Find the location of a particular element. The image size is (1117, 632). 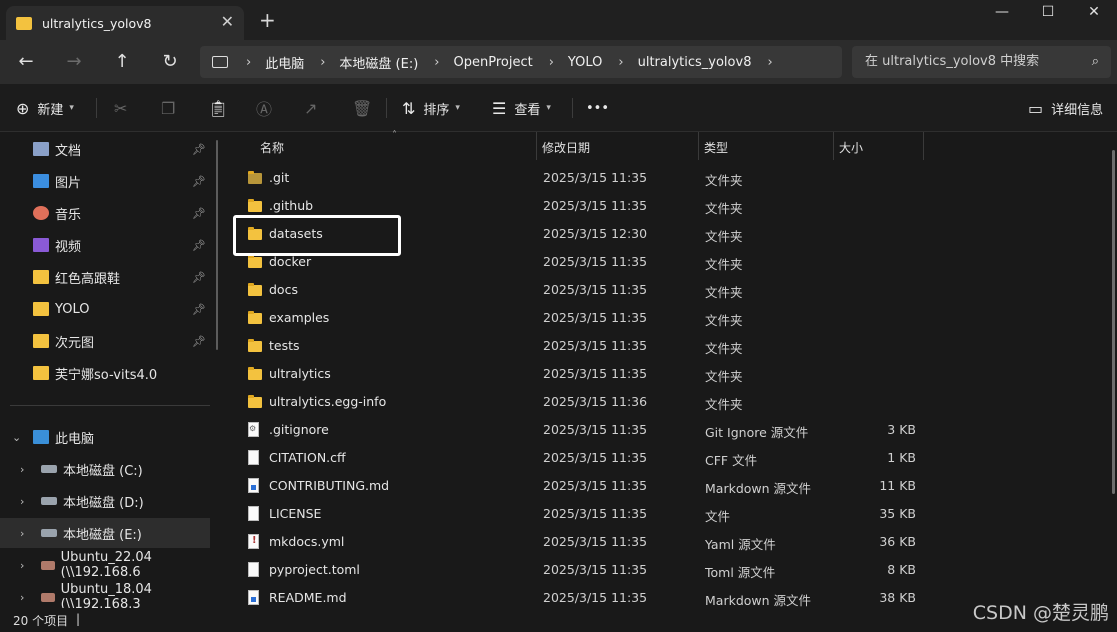

sidebar-item-pictures: 图片 📌︎ is located at coordinates (105, 181).